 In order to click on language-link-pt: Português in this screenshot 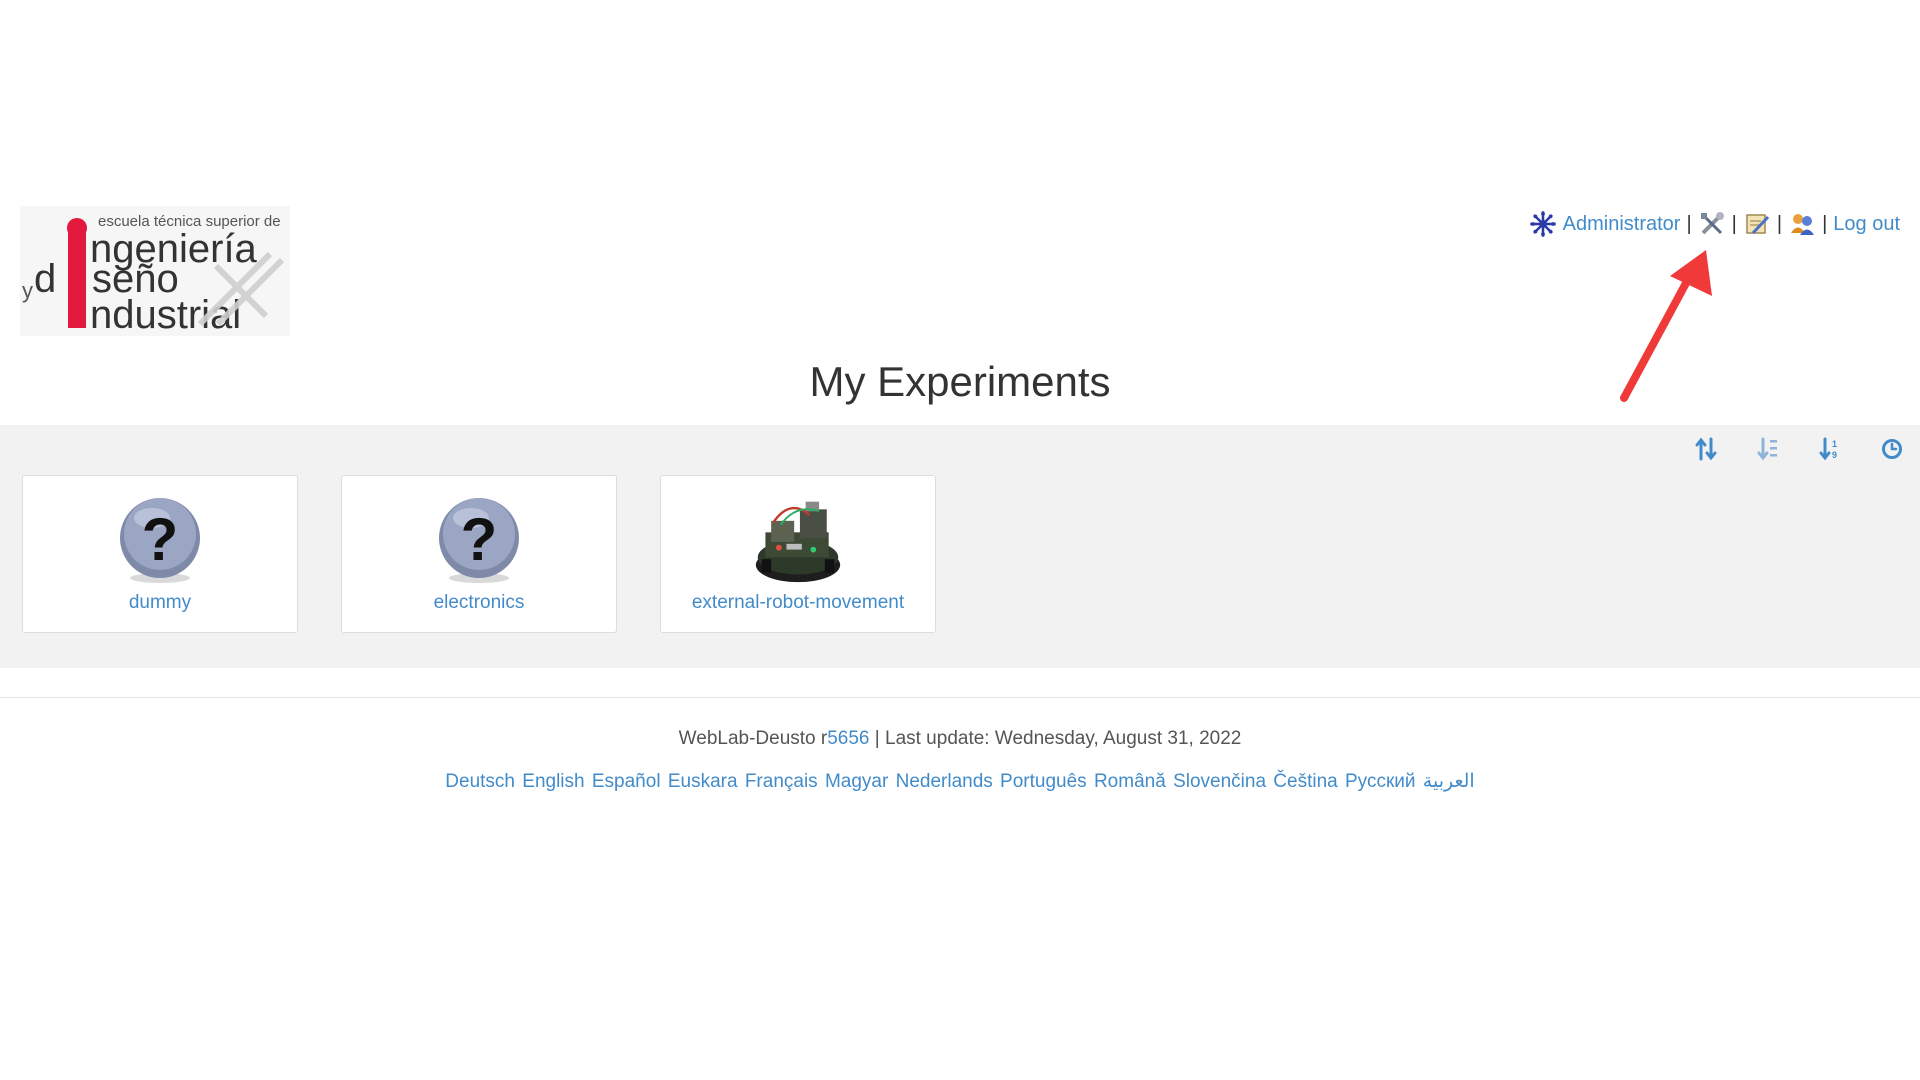, I will do `click(1043, 781)`.